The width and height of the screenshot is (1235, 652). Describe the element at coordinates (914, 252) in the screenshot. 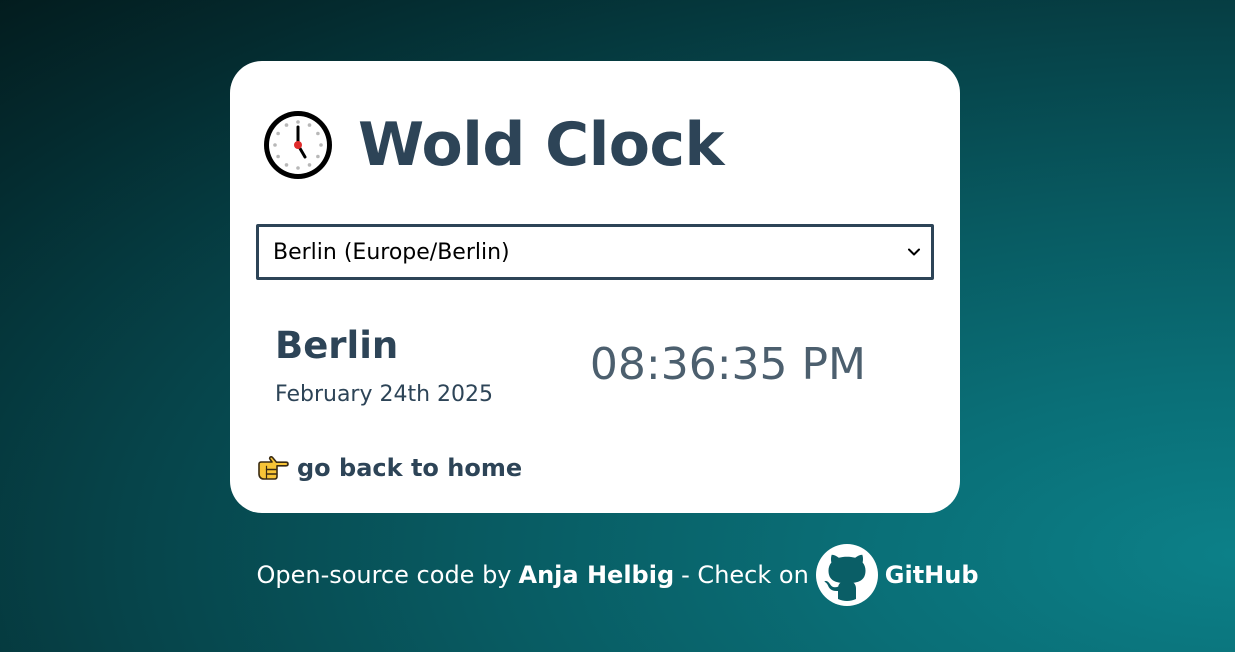

I see `chevron-down-icon` at that location.